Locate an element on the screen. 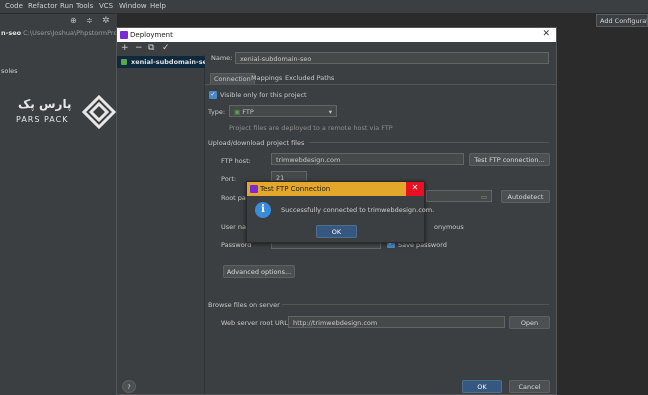 This screenshot has height=395, width=648. anonymous-label: onymous is located at coordinates (449, 227).